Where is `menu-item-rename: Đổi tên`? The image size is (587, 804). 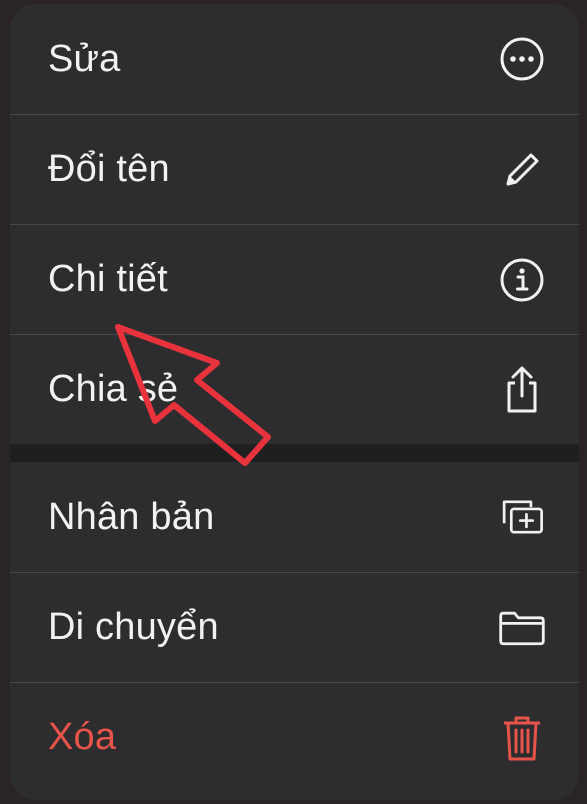
menu-item-rename: Đổi tên is located at coordinates (294, 169).